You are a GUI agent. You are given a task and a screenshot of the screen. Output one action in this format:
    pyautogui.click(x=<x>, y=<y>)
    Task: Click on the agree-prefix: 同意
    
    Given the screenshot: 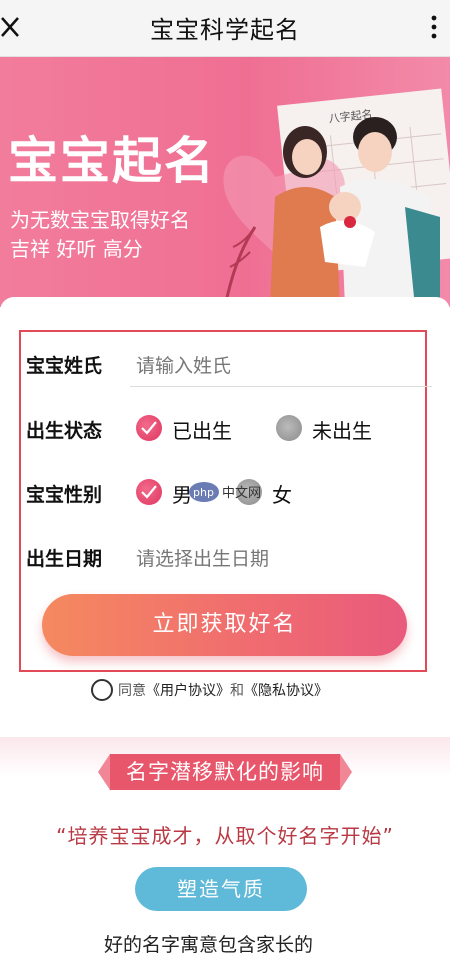 What is the action you would take?
    pyautogui.click(x=132, y=691)
    